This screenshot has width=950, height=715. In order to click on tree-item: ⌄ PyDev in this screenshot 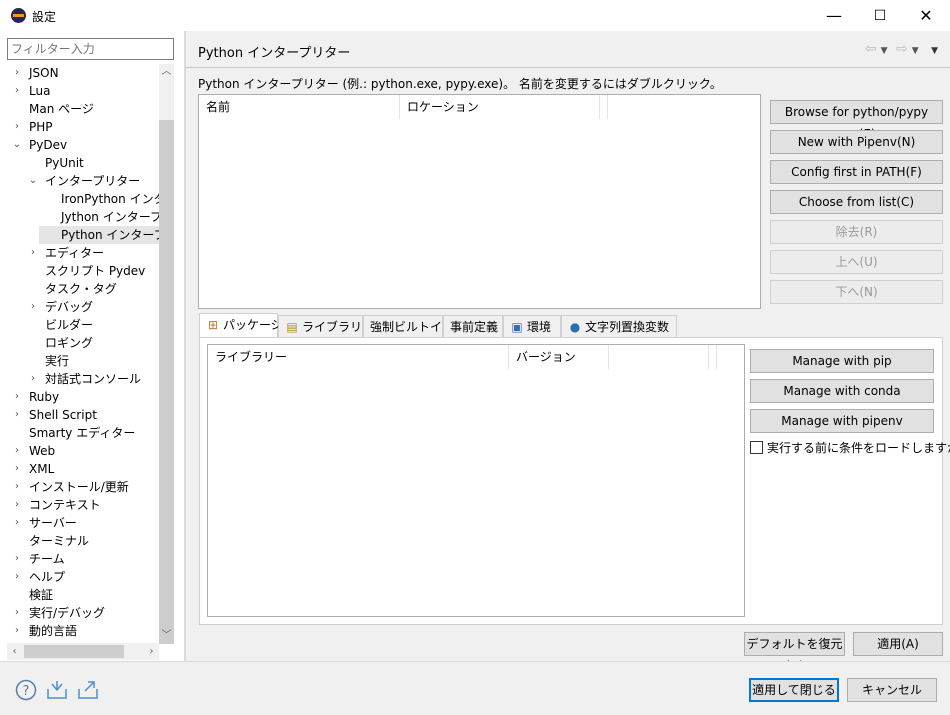, I will do `click(83, 145)`.